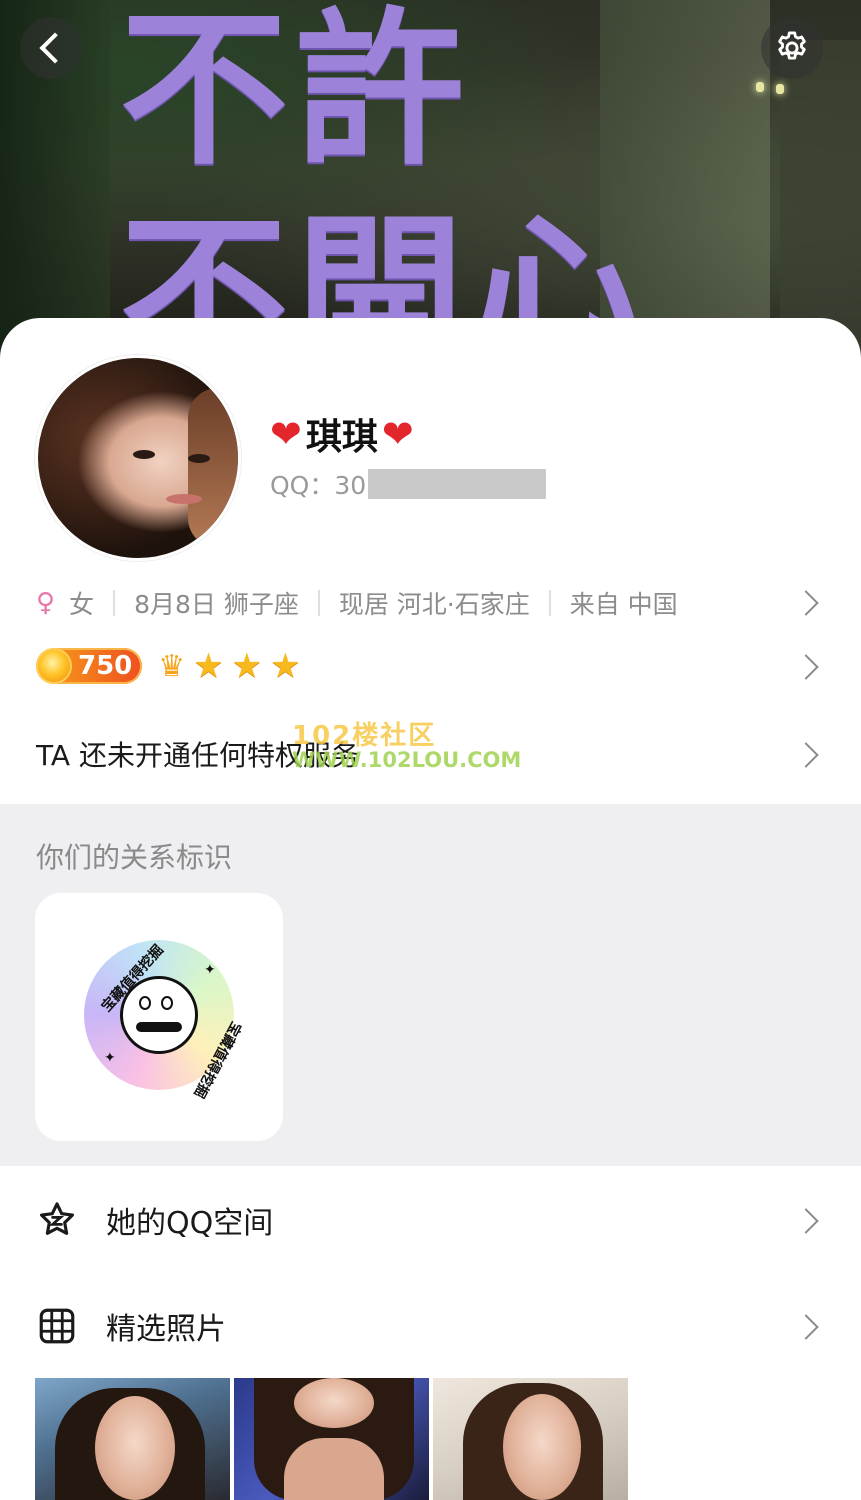 This screenshot has height=1500, width=861. I want to click on qq-label: QQ：30, so click(318, 485).